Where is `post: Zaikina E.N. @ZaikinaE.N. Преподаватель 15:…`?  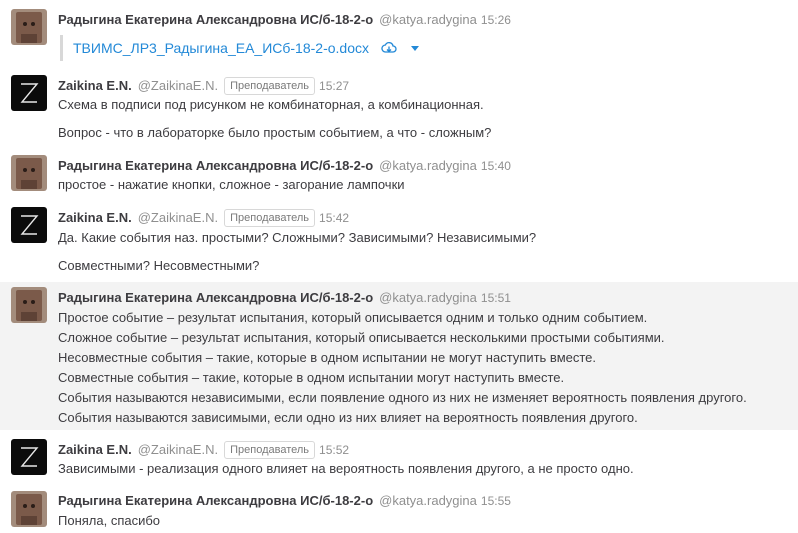 post: Zaikina E.N. @ZaikinaE.N. Преподаватель 15:… is located at coordinates (399, 461).